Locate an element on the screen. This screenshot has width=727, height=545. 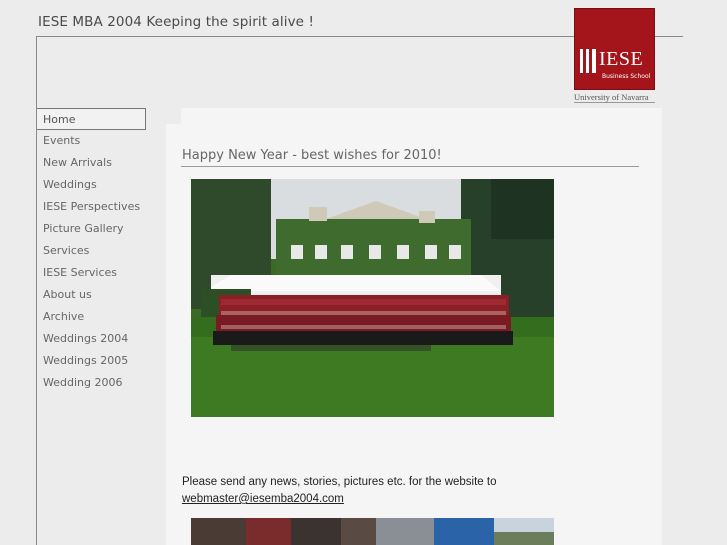
iese-logo: IESE Business School is located at coordinates (614, 49).